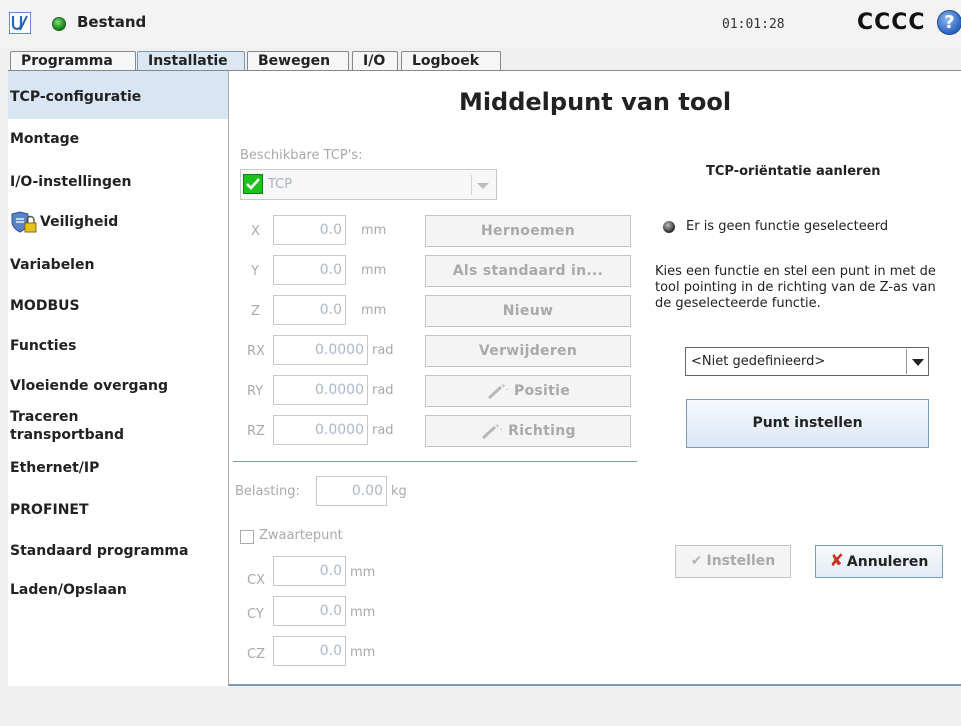  Describe the element at coordinates (542, 391) in the screenshot. I see `position-button-label: Positie` at that location.